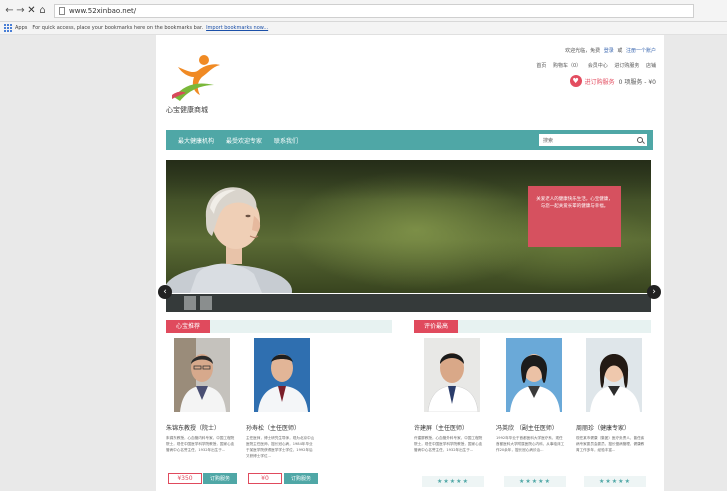 Image resolution: width=727 pixels, height=491 pixels. I want to click on hero-message-box: 关爱老人的健康快乐生活，心宝健康，与您一起关爱长辈的健康与幸福。, so click(574, 216).